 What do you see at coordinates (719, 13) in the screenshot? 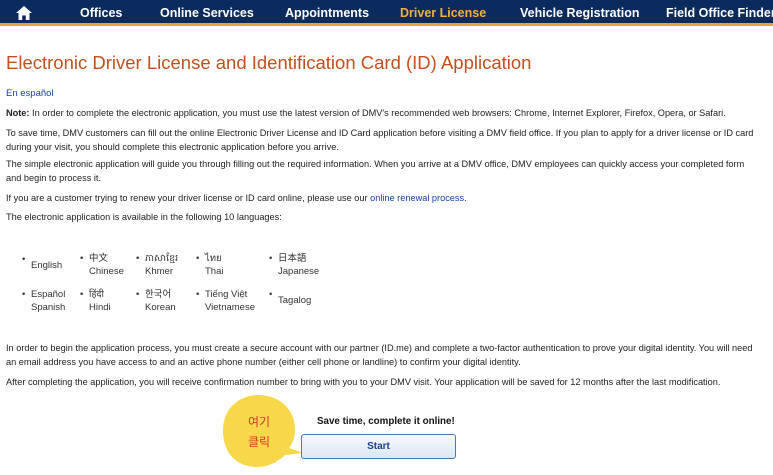
I see `nav-field-office-finder: Field Office Finder` at bounding box center [719, 13].